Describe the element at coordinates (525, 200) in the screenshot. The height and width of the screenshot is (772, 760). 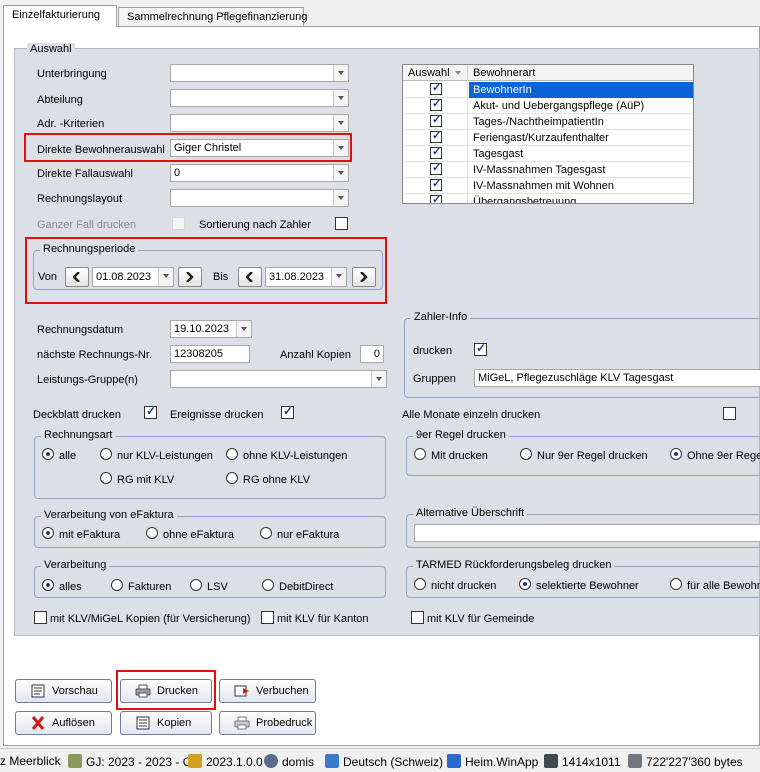
I see `row-label: Übergangsbetreuung` at that location.